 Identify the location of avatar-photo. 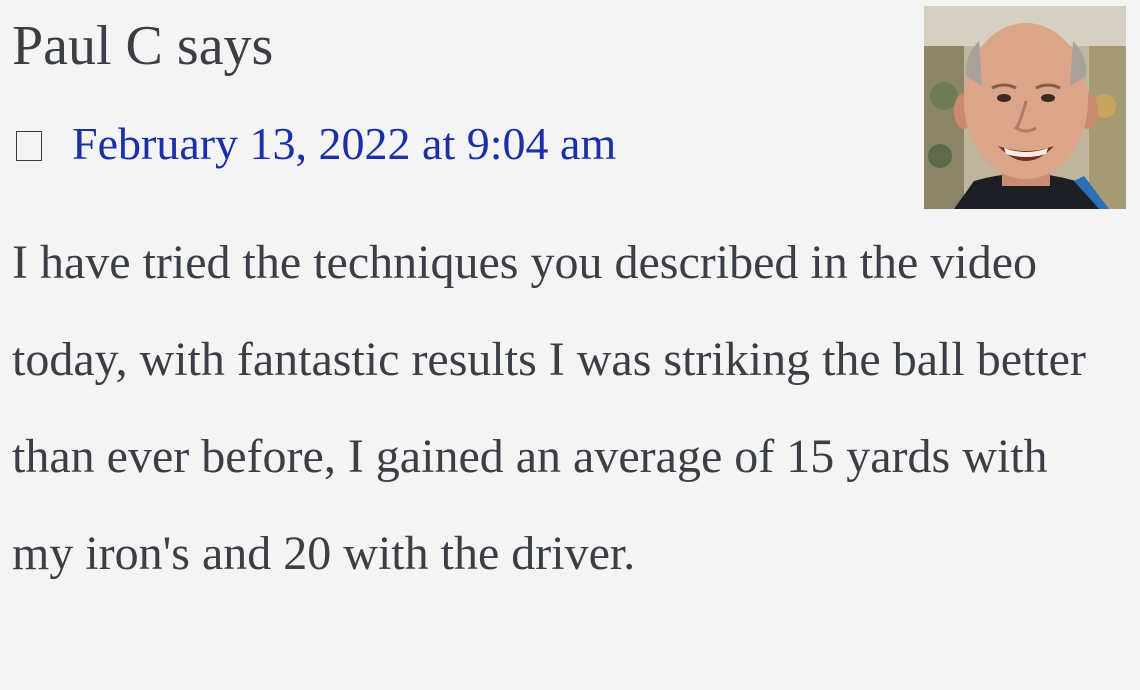
(1025, 107).